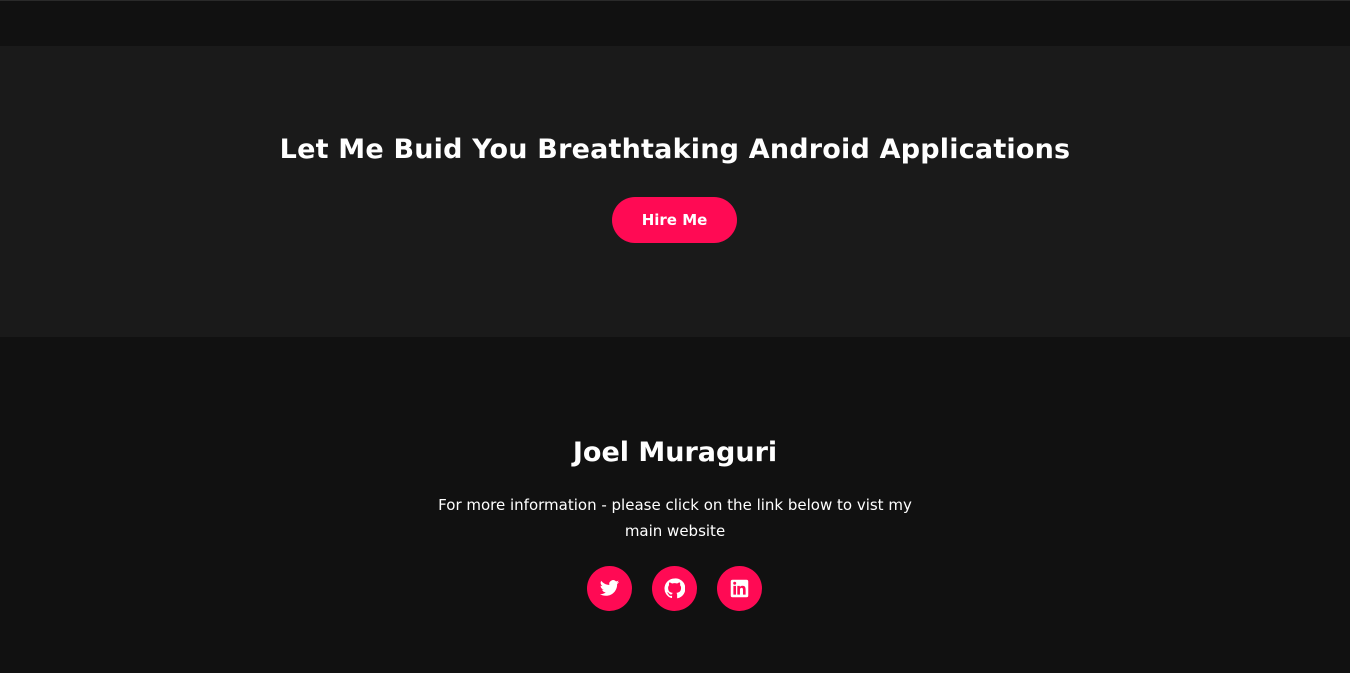 This screenshot has width=1350, height=673. I want to click on hire-me-button: Hire Me, so click(674, 220).